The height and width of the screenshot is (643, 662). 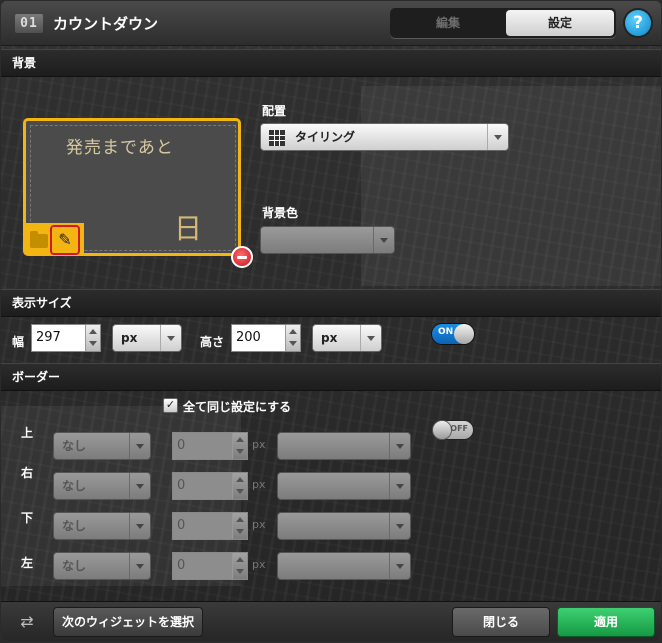 What do you see at coordinates (237, 407) in the screenshot?
I see `same-setting-label: 全て同じ設定にする` at bounding box center [237, 407].